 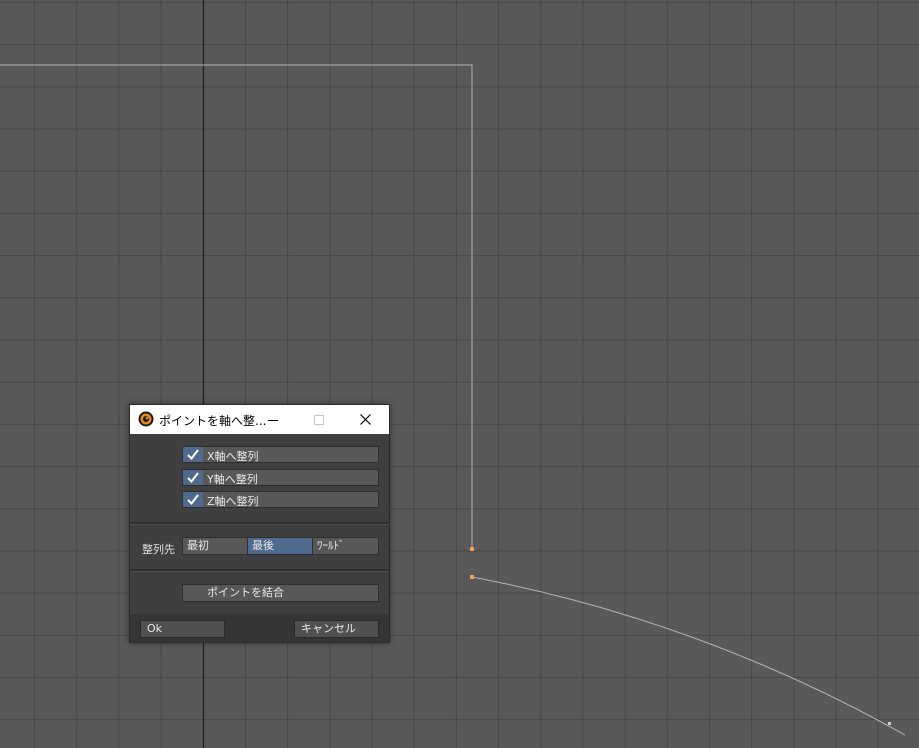 I want to click on cancel-button: キャンセル, so click(x=336, y=629).